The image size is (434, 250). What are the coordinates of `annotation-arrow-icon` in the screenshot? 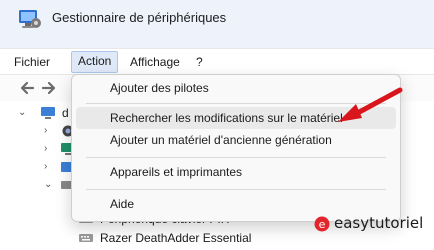 It's located at (370, 104).